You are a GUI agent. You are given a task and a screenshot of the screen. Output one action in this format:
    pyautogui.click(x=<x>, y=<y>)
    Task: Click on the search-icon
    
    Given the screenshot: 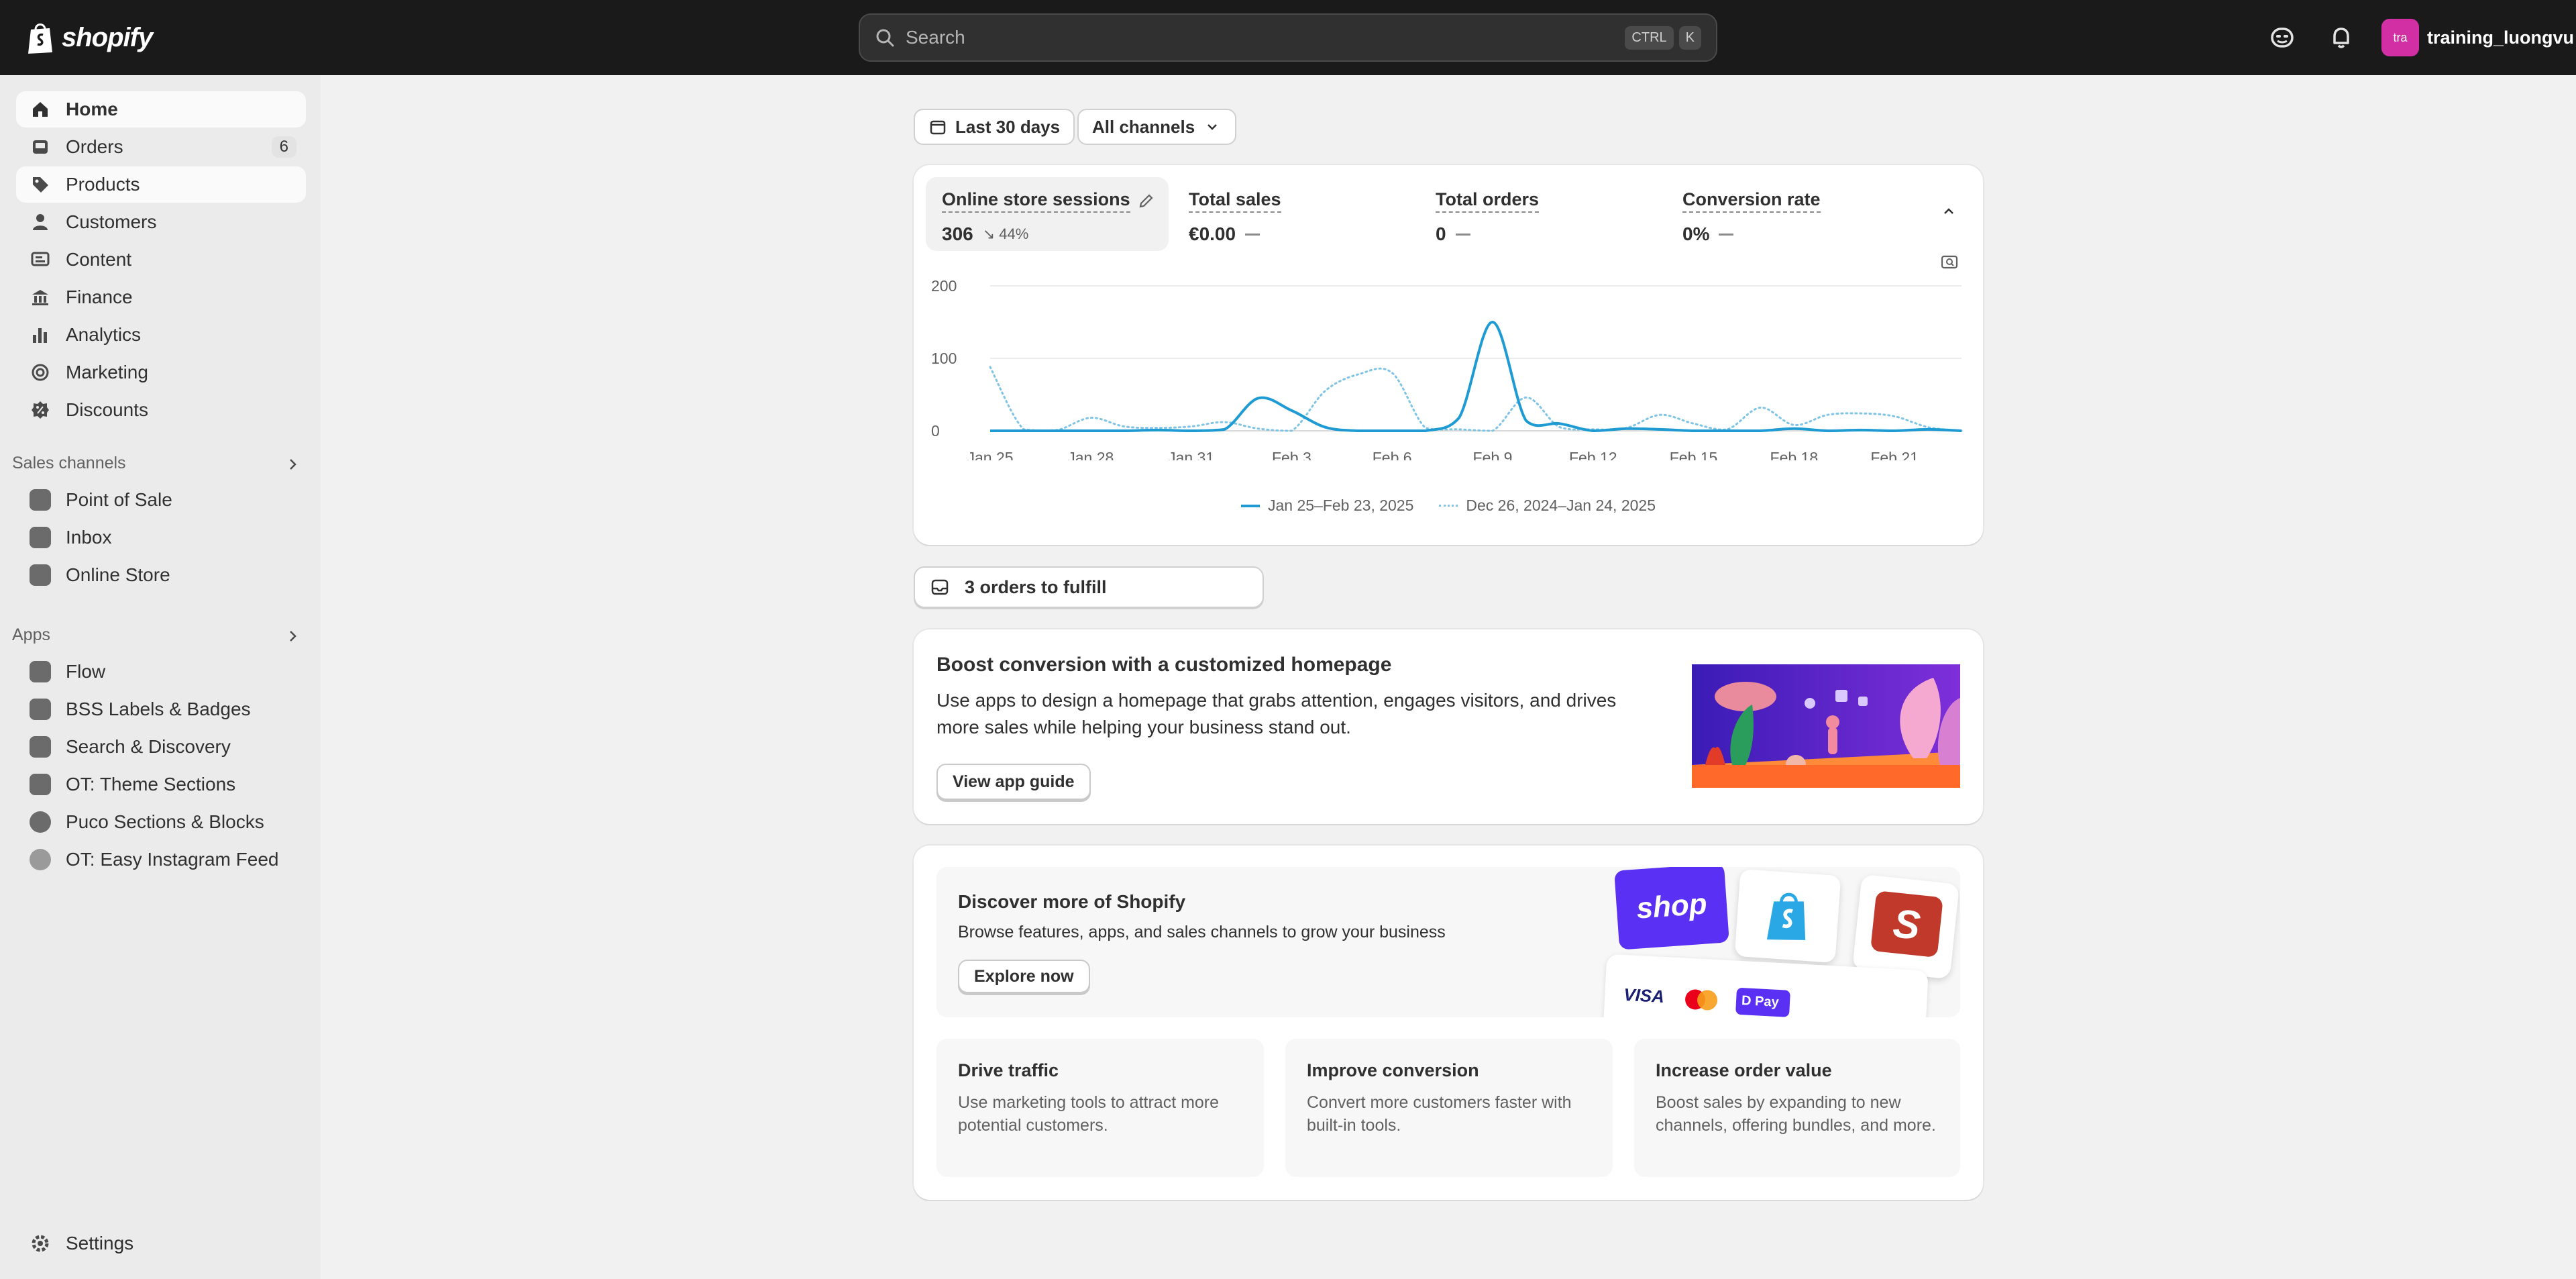 What is the action you would take?
    pyautogui.click(x=885, y=38)
    